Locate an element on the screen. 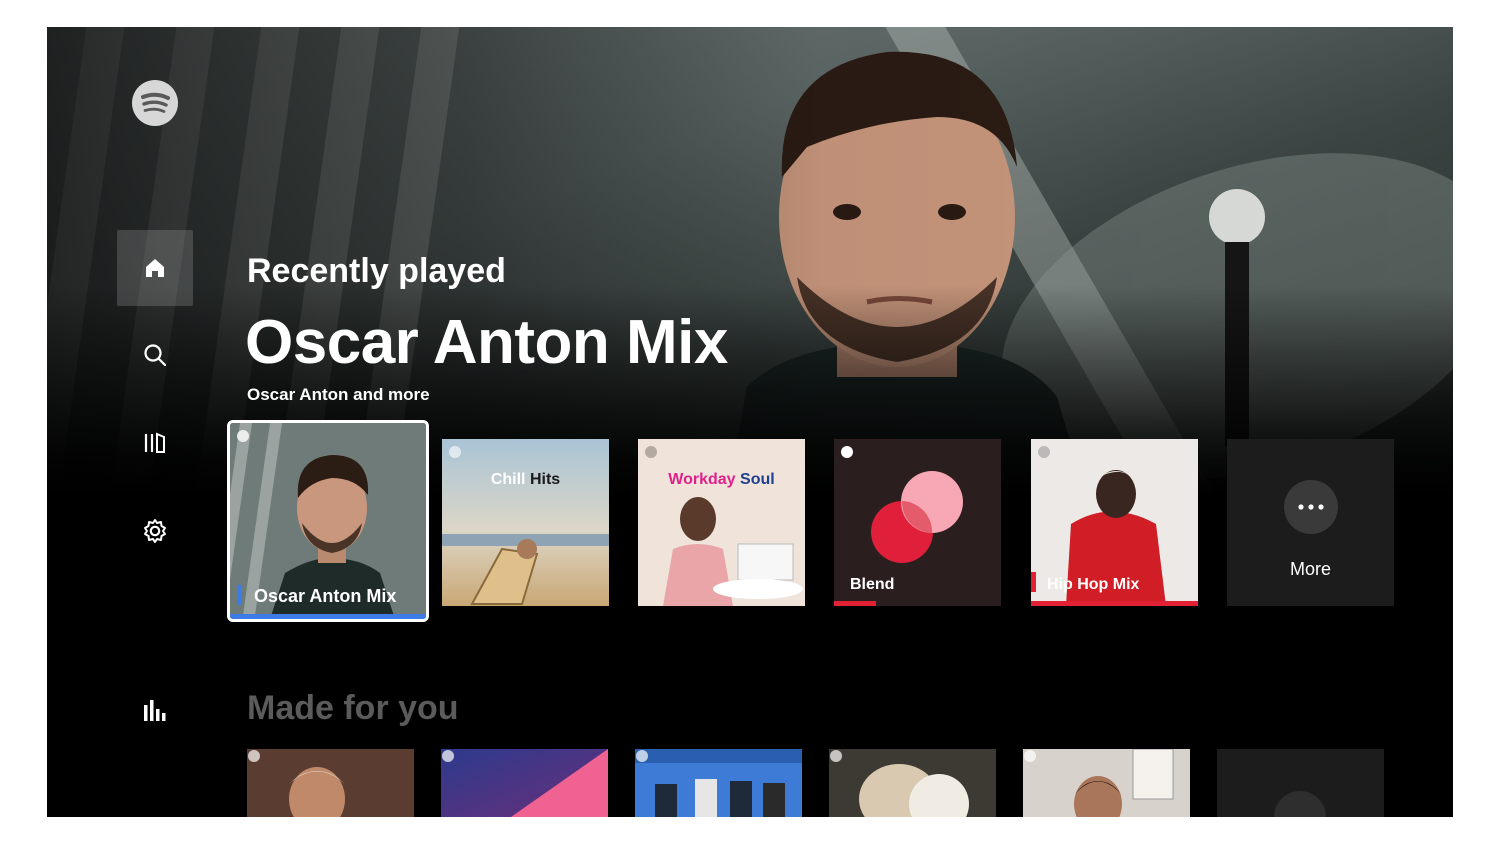  card-hip-hop-mix: Hip Hop Mix is located at coordinates (1114, 522).